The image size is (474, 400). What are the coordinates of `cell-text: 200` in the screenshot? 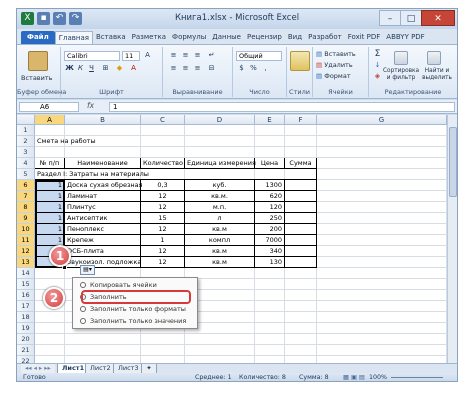 It's located at (270, 229).